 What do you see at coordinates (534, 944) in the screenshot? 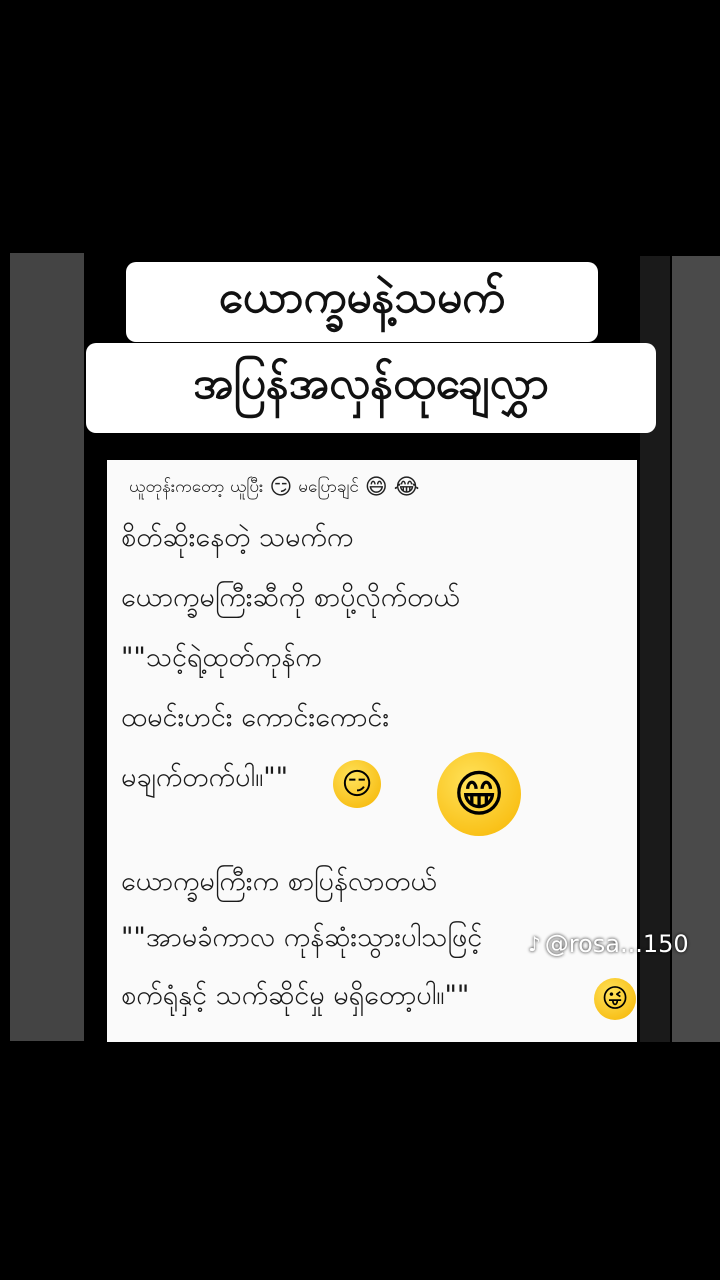
I see `tiktok-icon: ♪` at bounding box center [534, 944].